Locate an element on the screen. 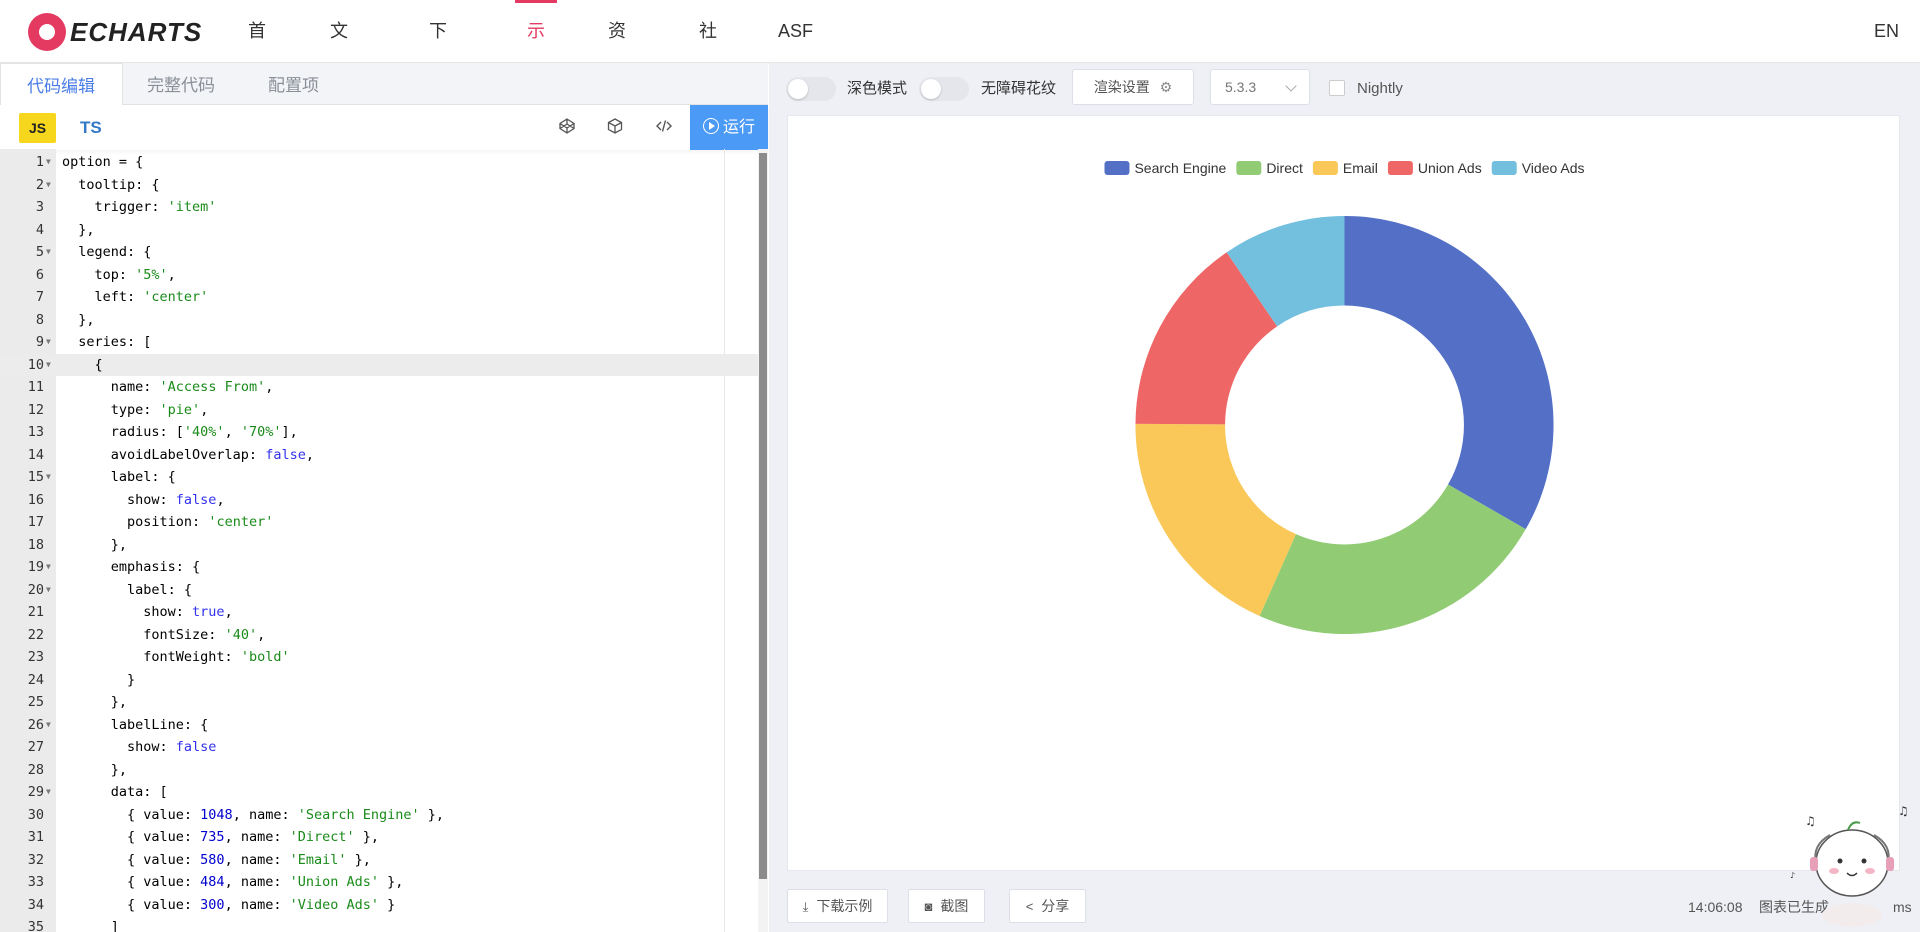  accessibility-label: 无障碍花纹 is located at coordinates (1018, 89).